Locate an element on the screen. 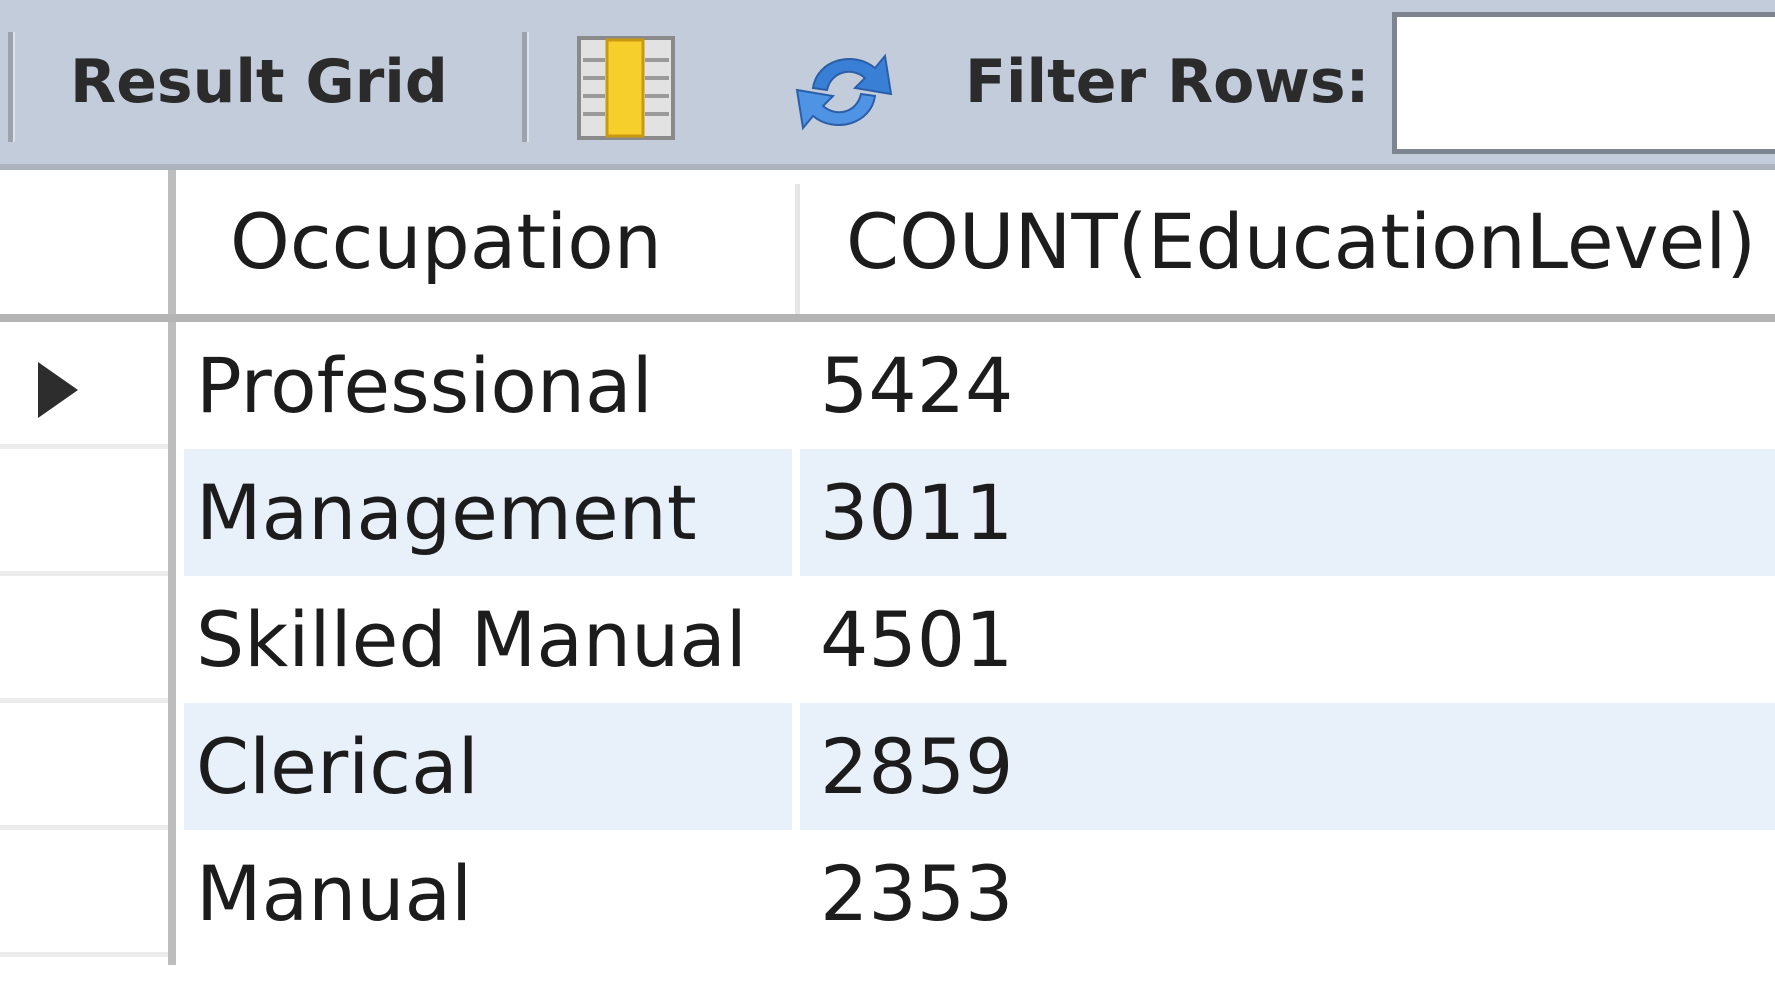 The height and width of the screenshot is (995, 1775). filter-rows-label: Filter Rows: is located at coordinates (1167, 82).